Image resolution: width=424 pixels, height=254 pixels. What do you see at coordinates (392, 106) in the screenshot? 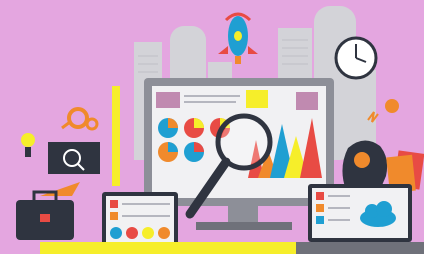
I see `small-pie-icon` at bounding box center [392, 106].